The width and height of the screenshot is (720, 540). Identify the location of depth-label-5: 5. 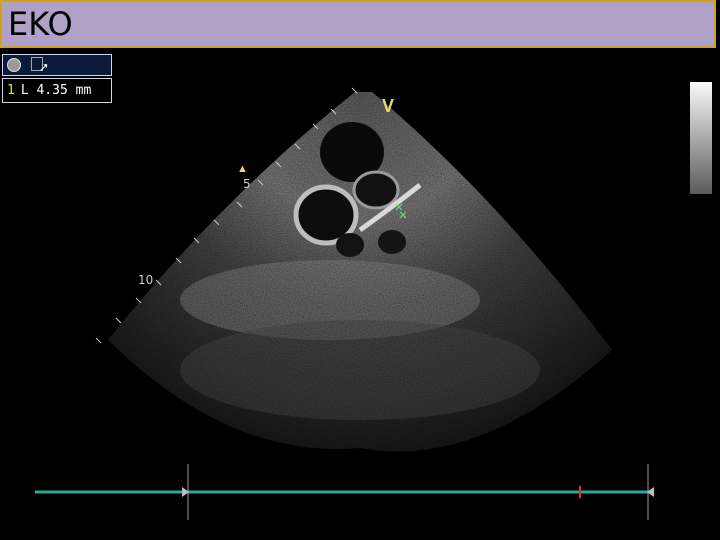
(247, 184).